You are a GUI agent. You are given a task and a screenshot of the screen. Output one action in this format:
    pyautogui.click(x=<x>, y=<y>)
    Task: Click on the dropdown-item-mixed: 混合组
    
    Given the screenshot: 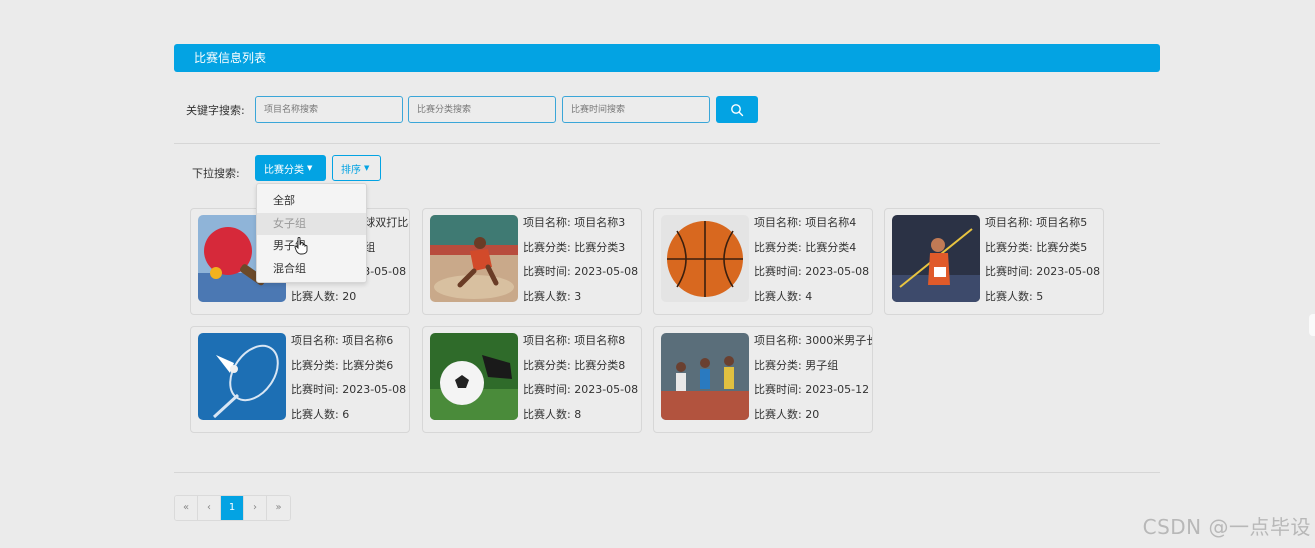 What is the action you would take?
    pyautogui.click(x=311, y=269)
    